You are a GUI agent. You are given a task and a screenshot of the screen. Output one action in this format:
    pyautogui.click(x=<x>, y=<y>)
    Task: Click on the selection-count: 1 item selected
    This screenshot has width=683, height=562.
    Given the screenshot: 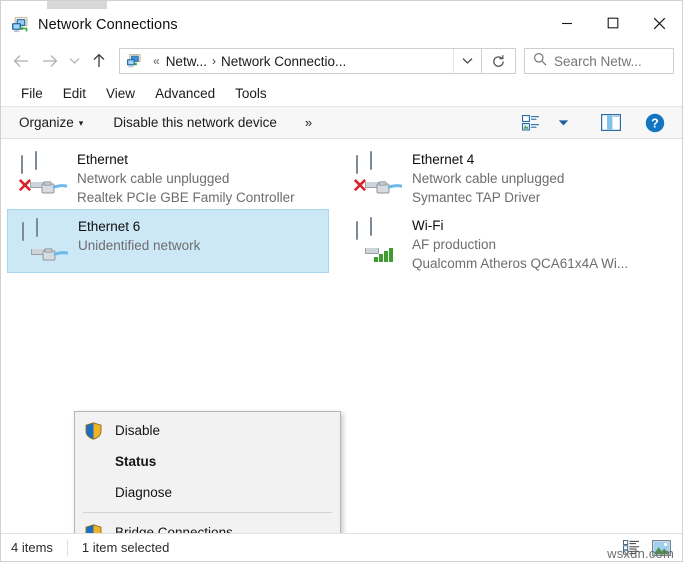 What is the action you would take?
    pyautogui.click(x=125, y=547)
    